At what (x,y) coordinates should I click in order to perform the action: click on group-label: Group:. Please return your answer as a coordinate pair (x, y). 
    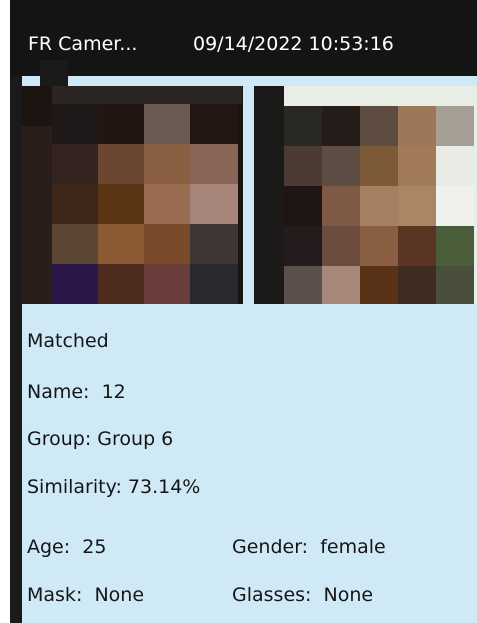
    Looking at the image, I should click on (59, 439).